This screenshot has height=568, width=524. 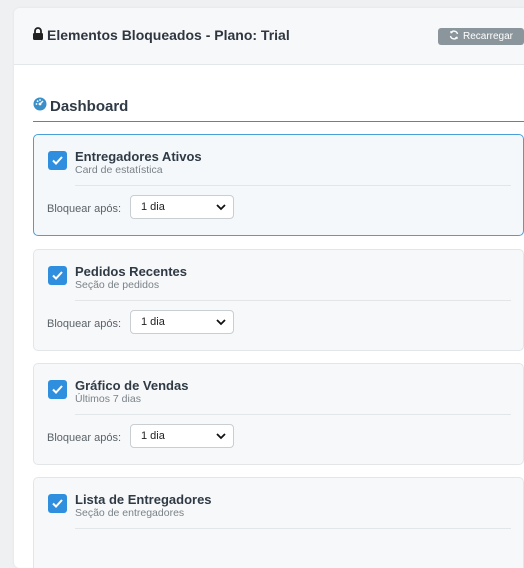 I want to click on reload-button: Recarregar, so click(x=481, y=36).